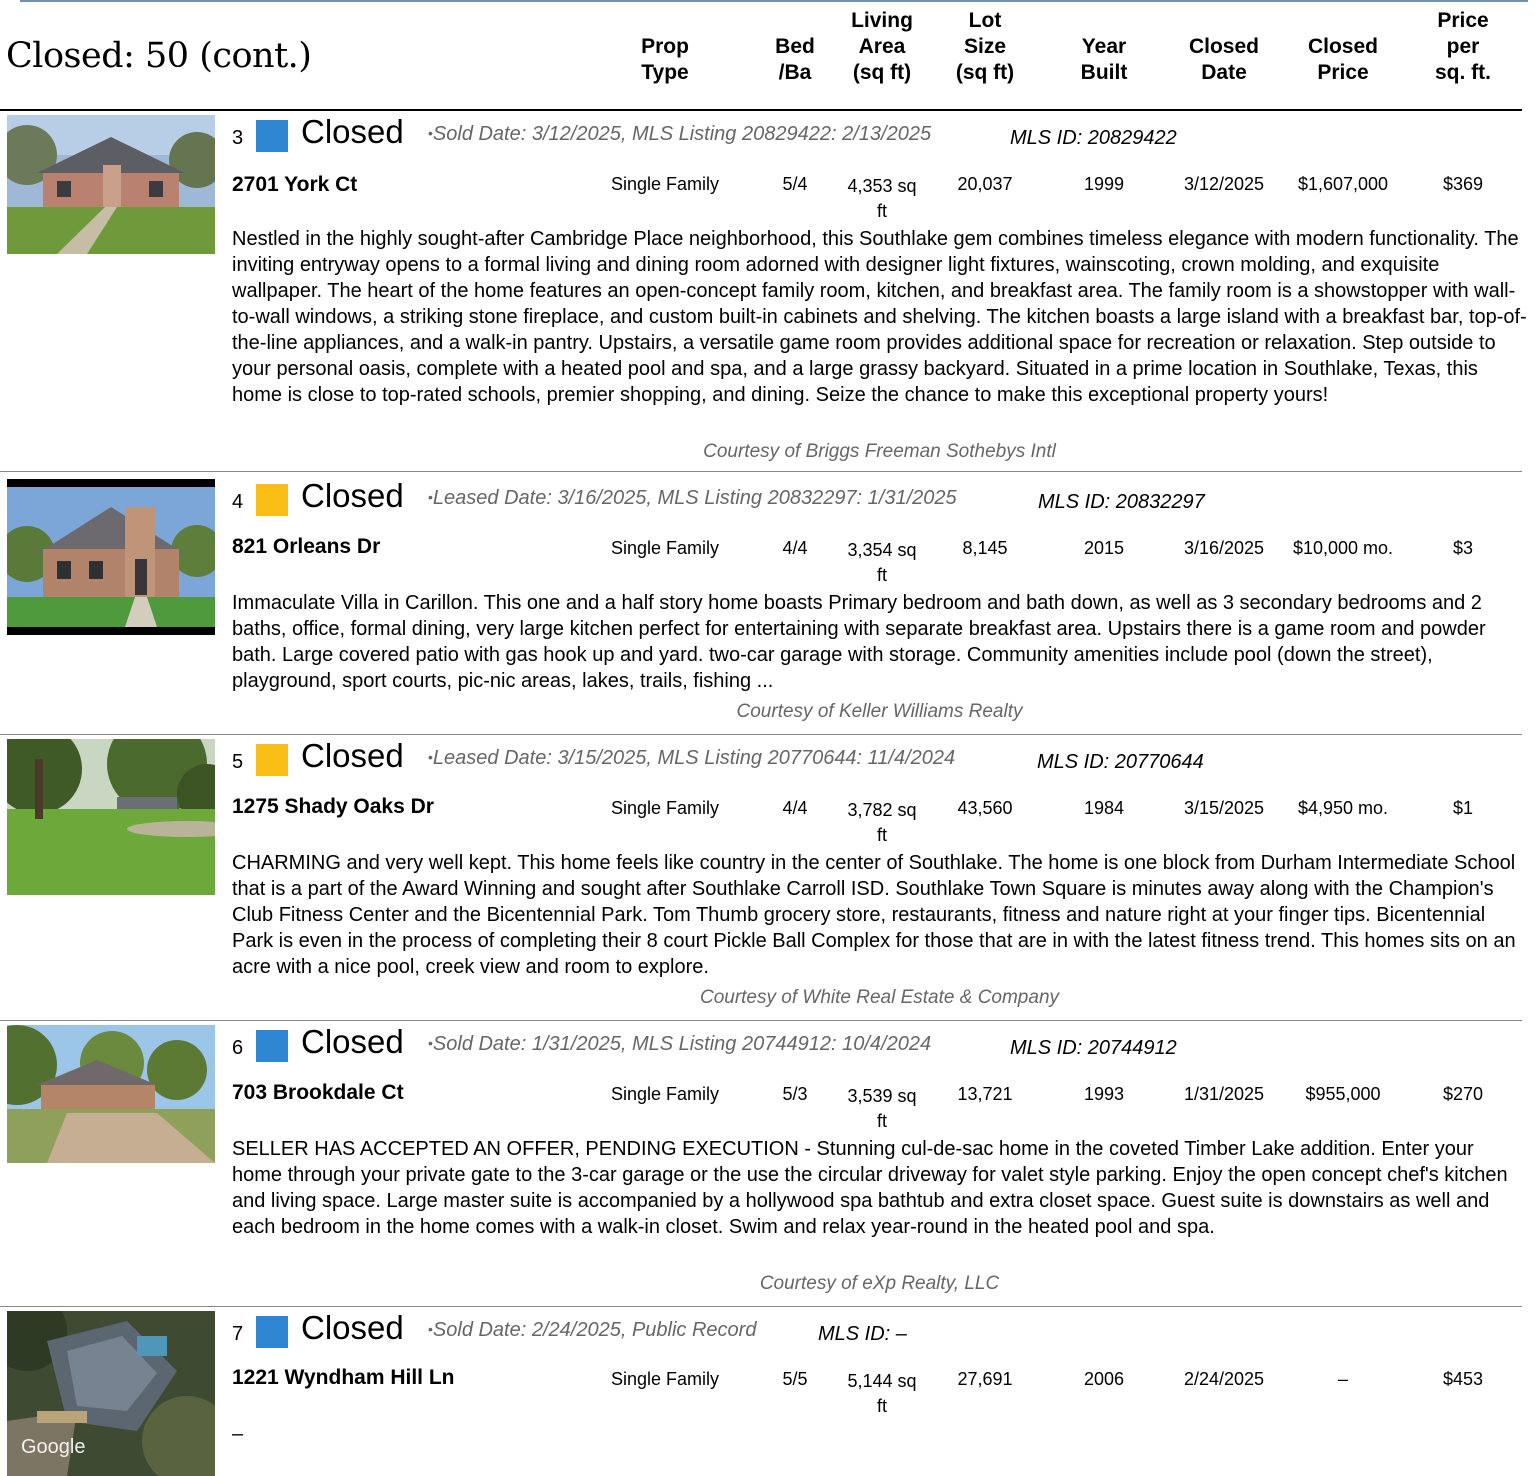 The height and width of the screenshot is (1476, 1535). What do you see at coordinates (1224, 808) in the screenshot?
I see `closed-date-value: 3/15/2025` at bounding box center [1224, 808].